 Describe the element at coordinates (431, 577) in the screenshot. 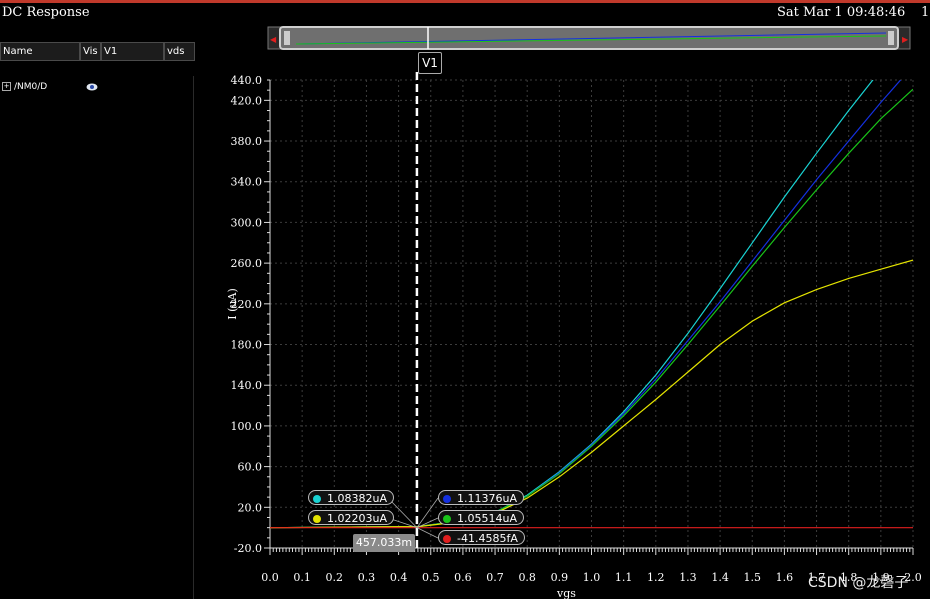

I see `x-tick-label: 0.5` at that location.